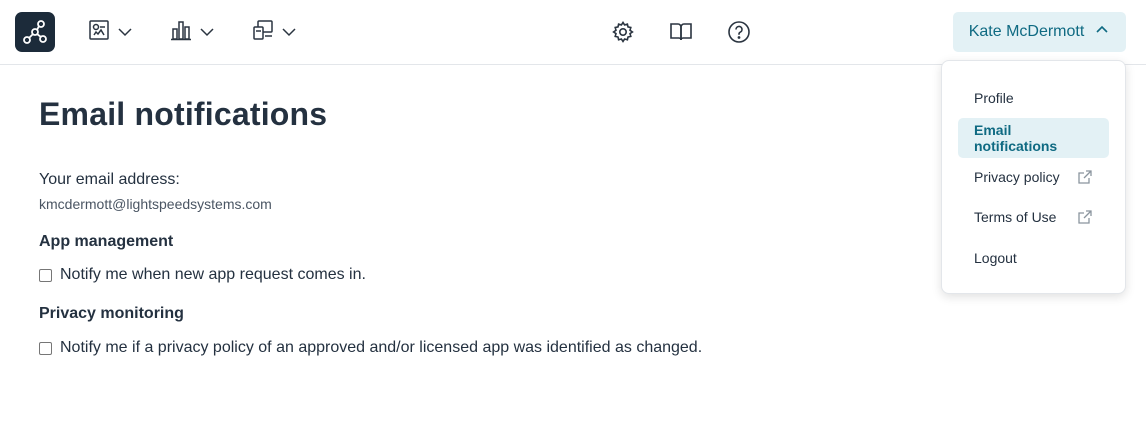  I want to click on gear-icon, so click(623, 32).